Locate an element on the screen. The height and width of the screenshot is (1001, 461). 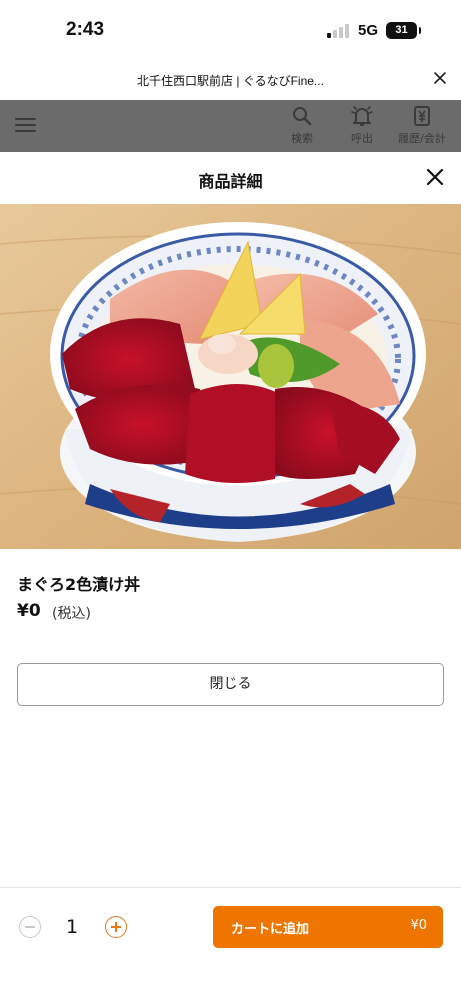
order-bar: 1 カートに追加 ¥0 is located at coordinates (230, 944).